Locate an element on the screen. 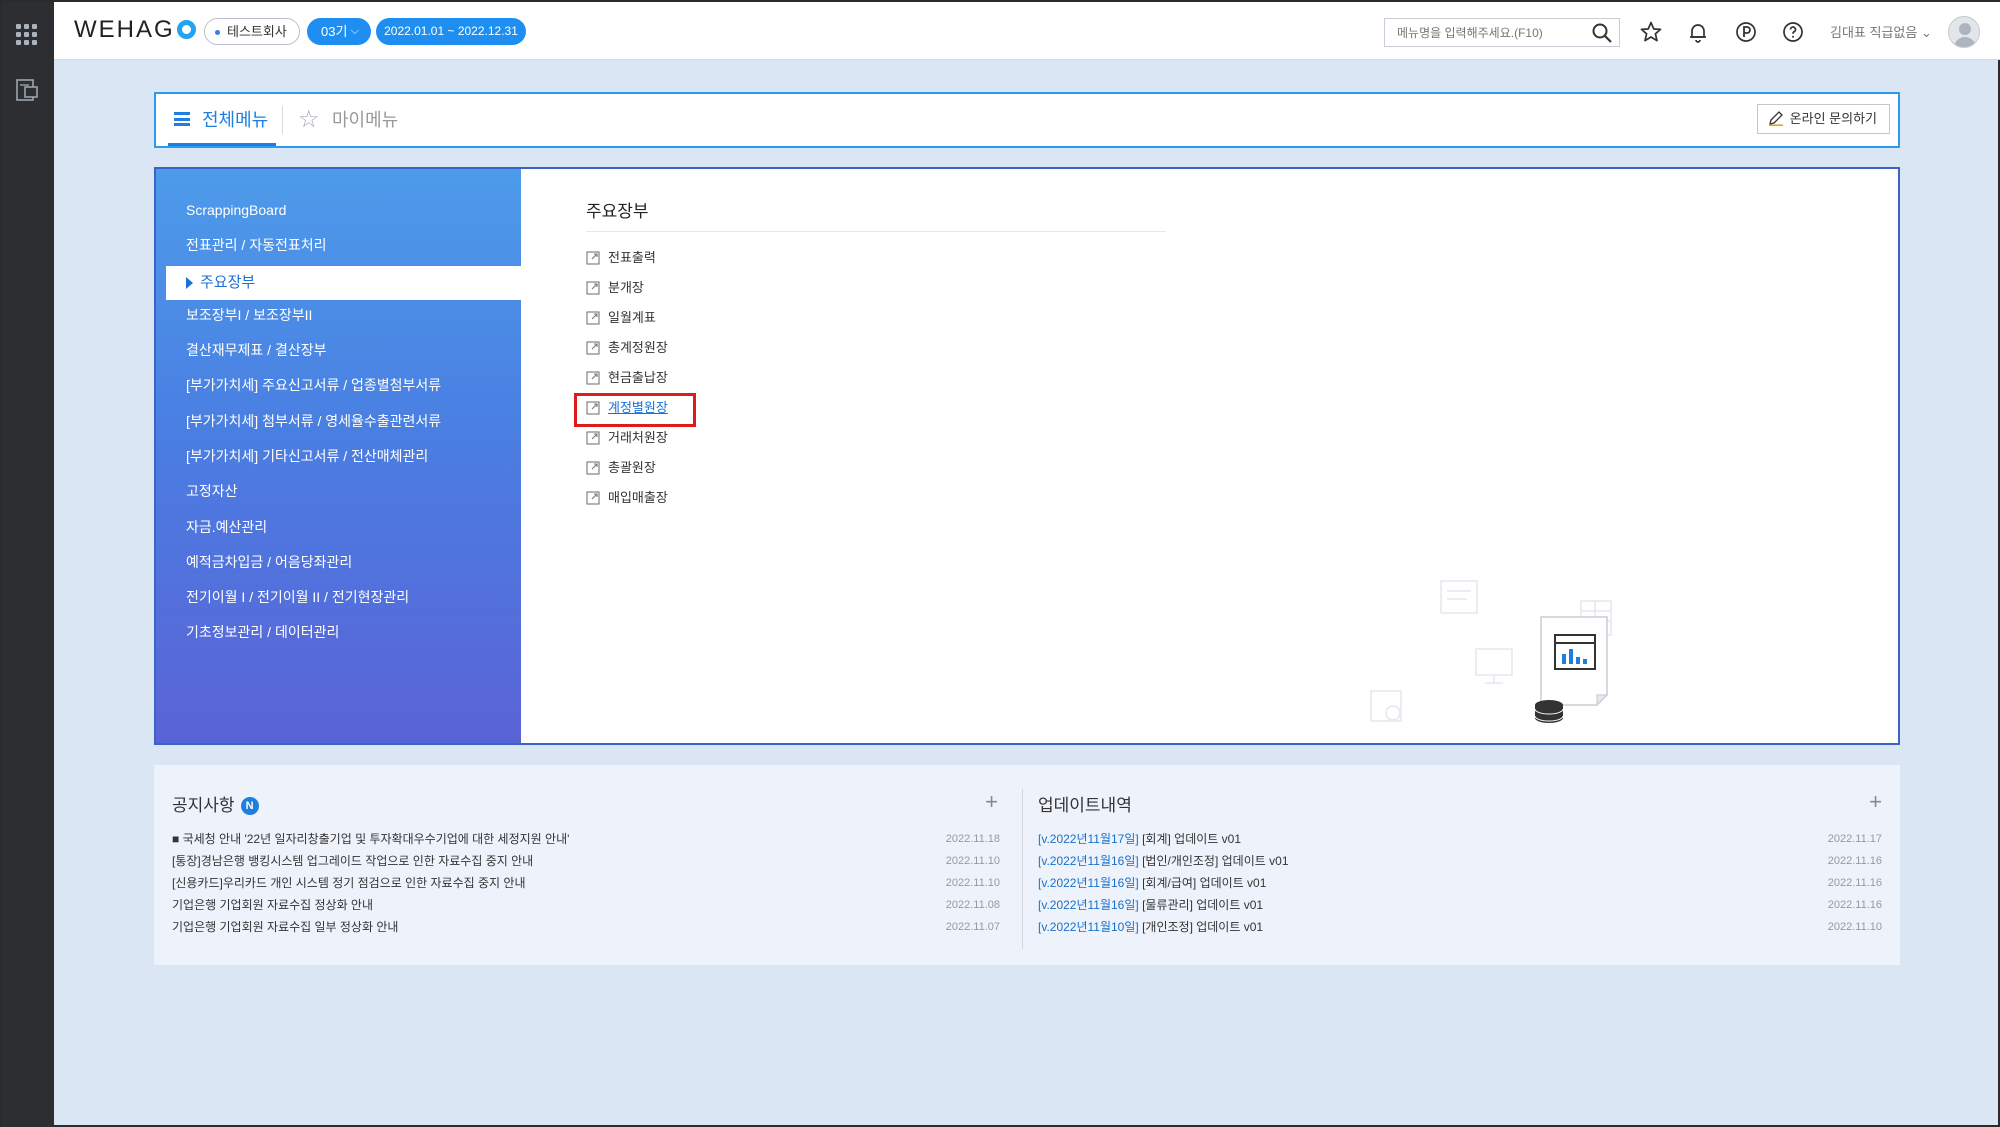 The image size is (2000, 1127). sidebar-item-voucher: 전표관리 / 자동전표처리 is located at coordinates (256, 245).